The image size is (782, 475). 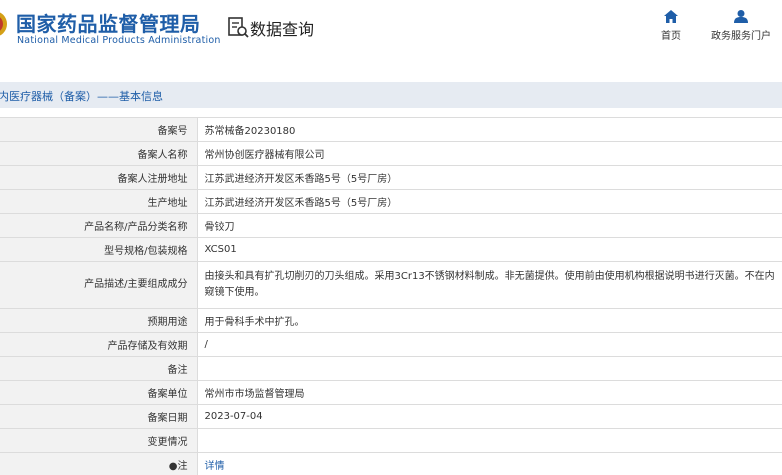 I want to click on field-value: 苏常械备20230180, so click(x=489, y=129).